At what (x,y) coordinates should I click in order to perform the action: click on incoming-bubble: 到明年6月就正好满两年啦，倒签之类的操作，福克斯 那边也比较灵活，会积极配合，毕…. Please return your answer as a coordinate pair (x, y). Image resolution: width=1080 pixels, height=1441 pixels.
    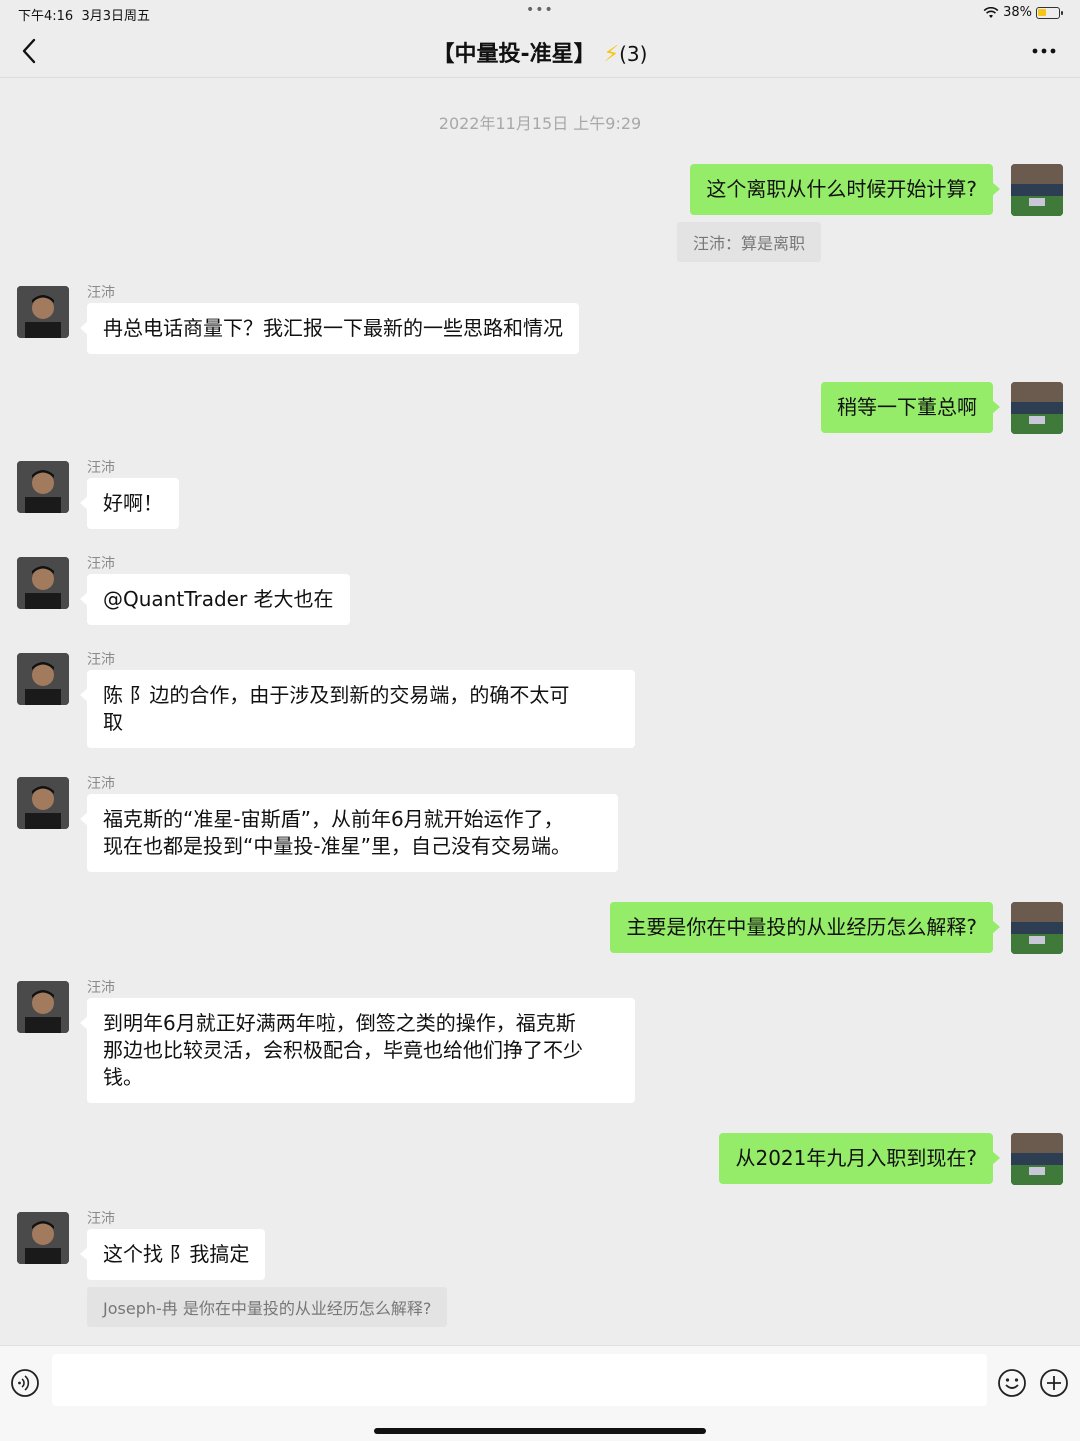
    Looking at the image, I should click on (357, 1050).